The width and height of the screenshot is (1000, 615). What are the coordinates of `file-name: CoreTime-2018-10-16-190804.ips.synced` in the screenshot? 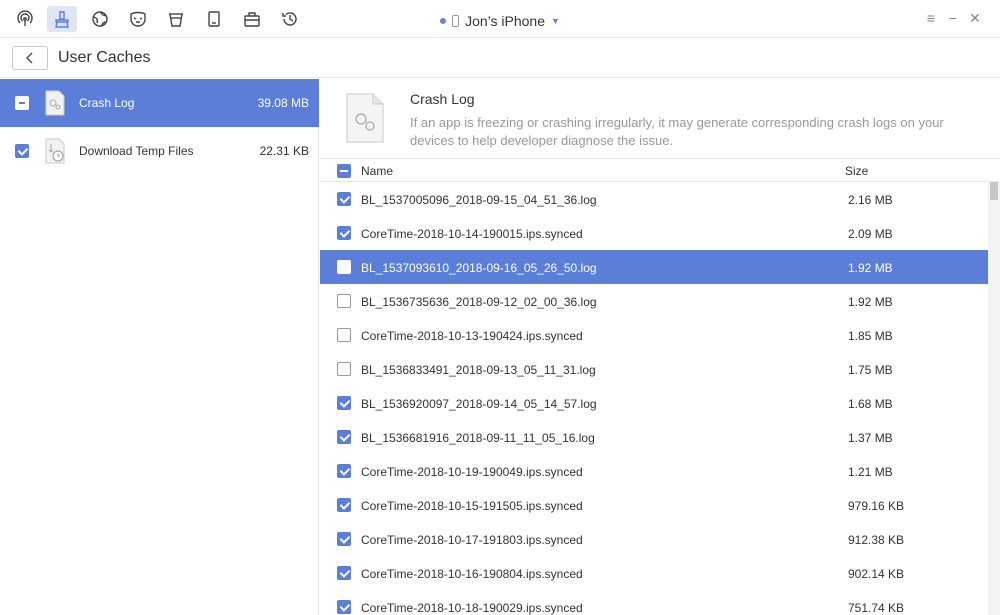 It's located at (472, 574).